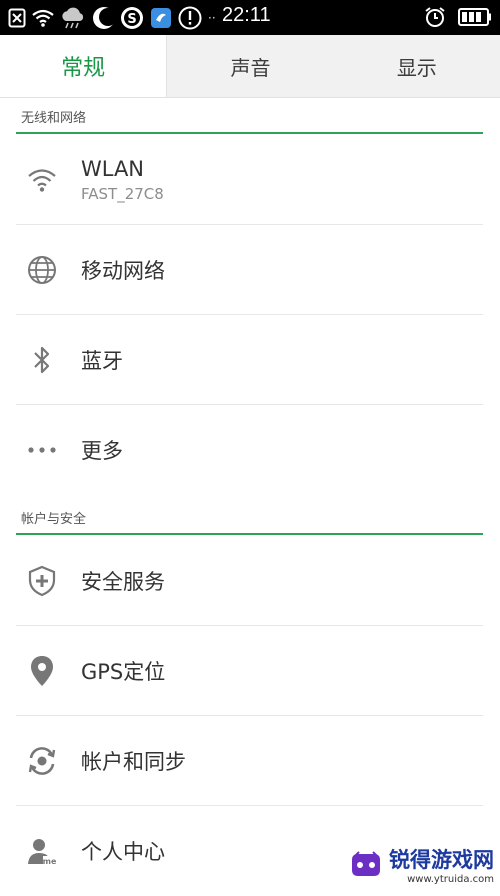  Describe the element at coordinates (123, 270) in the screenshot. I see `mobile-network-title: 移动网络` at that location.